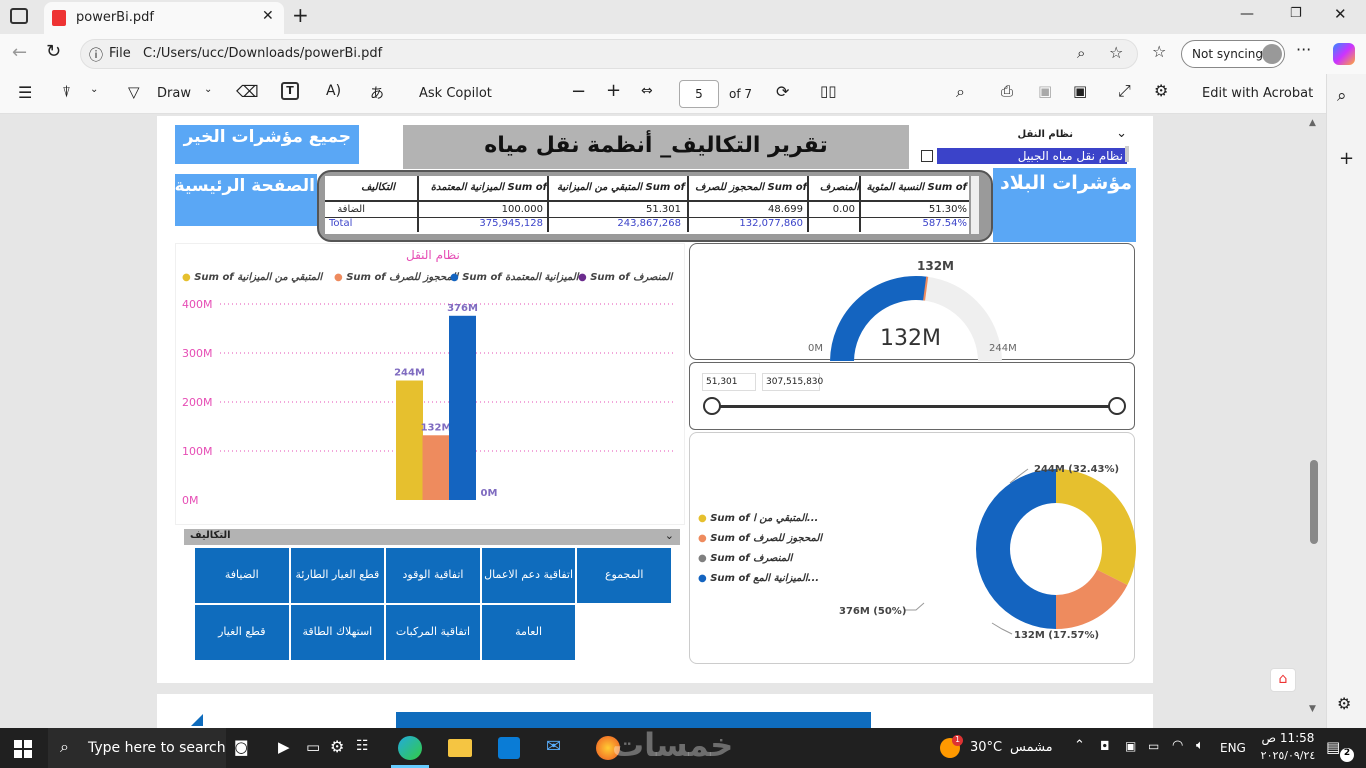  I want to click on country-indicators-button: مؤشرات البلاد, so click(1064, 205).